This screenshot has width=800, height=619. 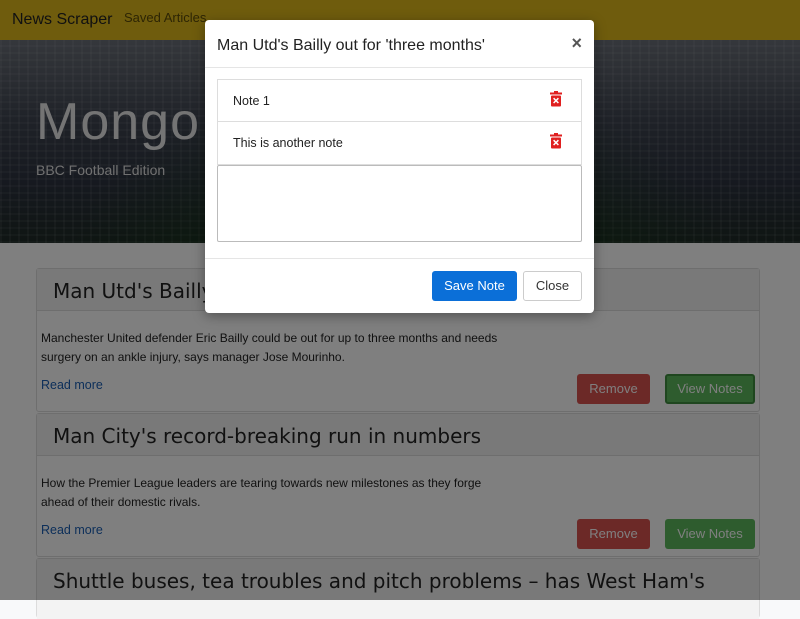 I want to click on save-note-button: Save Note, so click(x=474, y=286).